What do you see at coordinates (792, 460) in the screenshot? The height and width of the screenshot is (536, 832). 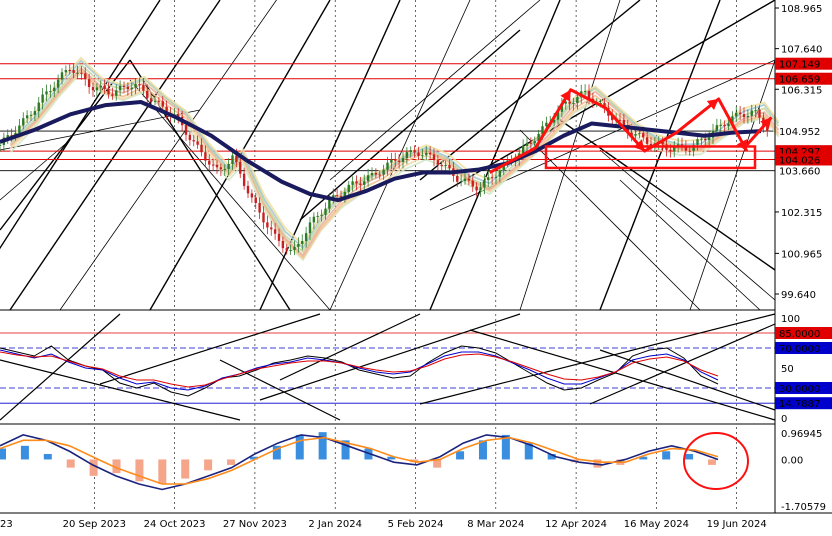 I see `macd-tick-label: 0.00` at bounding box center [792, 460].